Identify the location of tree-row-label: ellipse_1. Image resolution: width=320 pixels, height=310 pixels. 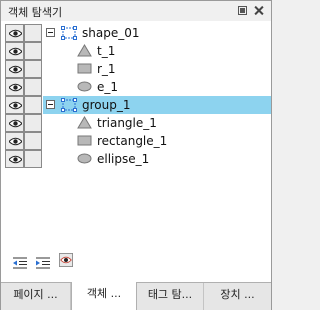
(123, 159).